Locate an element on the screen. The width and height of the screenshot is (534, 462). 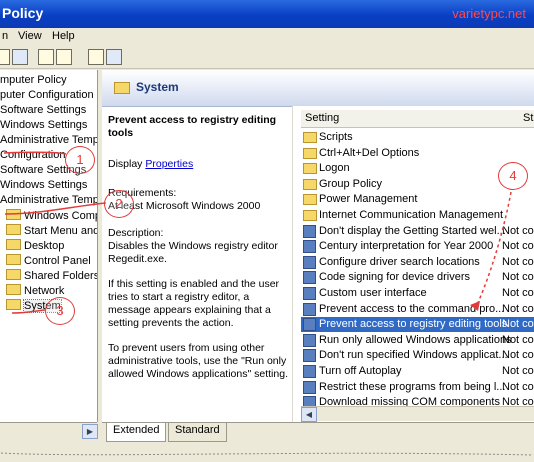
arrow-head-icon is located at coordinates (475, 306).